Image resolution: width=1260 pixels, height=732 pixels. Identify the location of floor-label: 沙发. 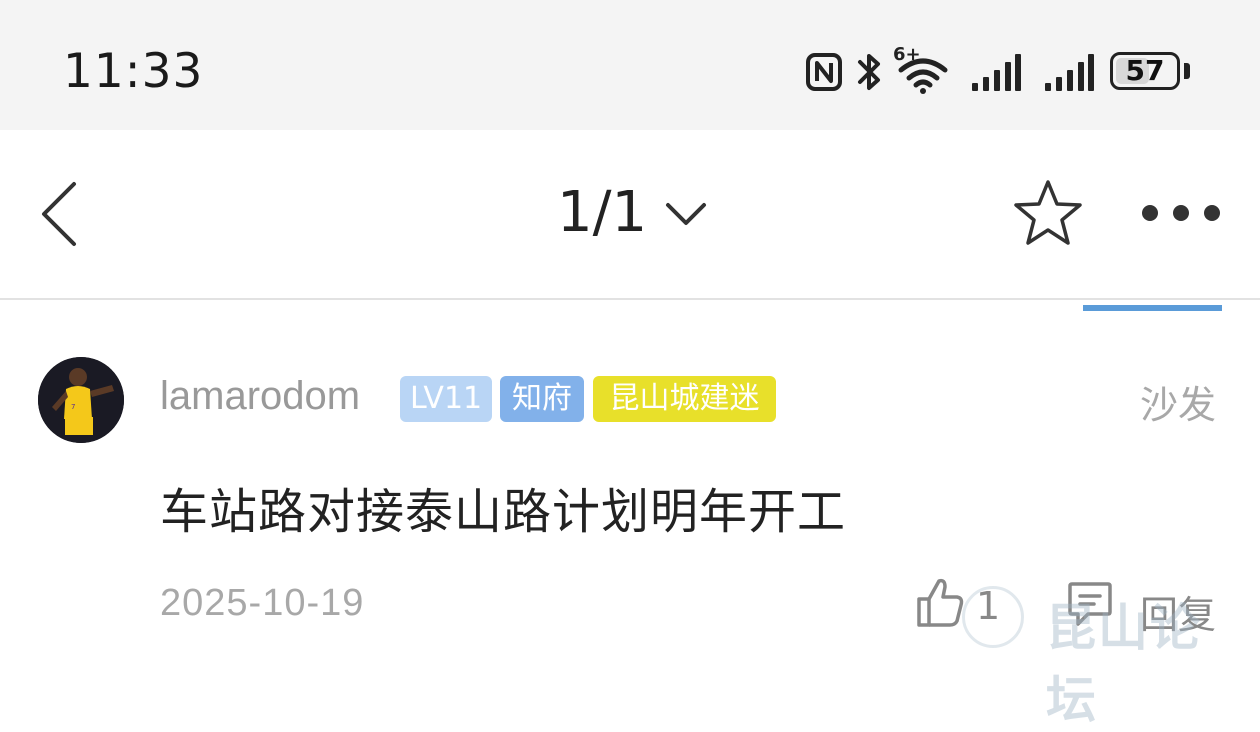
(1178, 405).